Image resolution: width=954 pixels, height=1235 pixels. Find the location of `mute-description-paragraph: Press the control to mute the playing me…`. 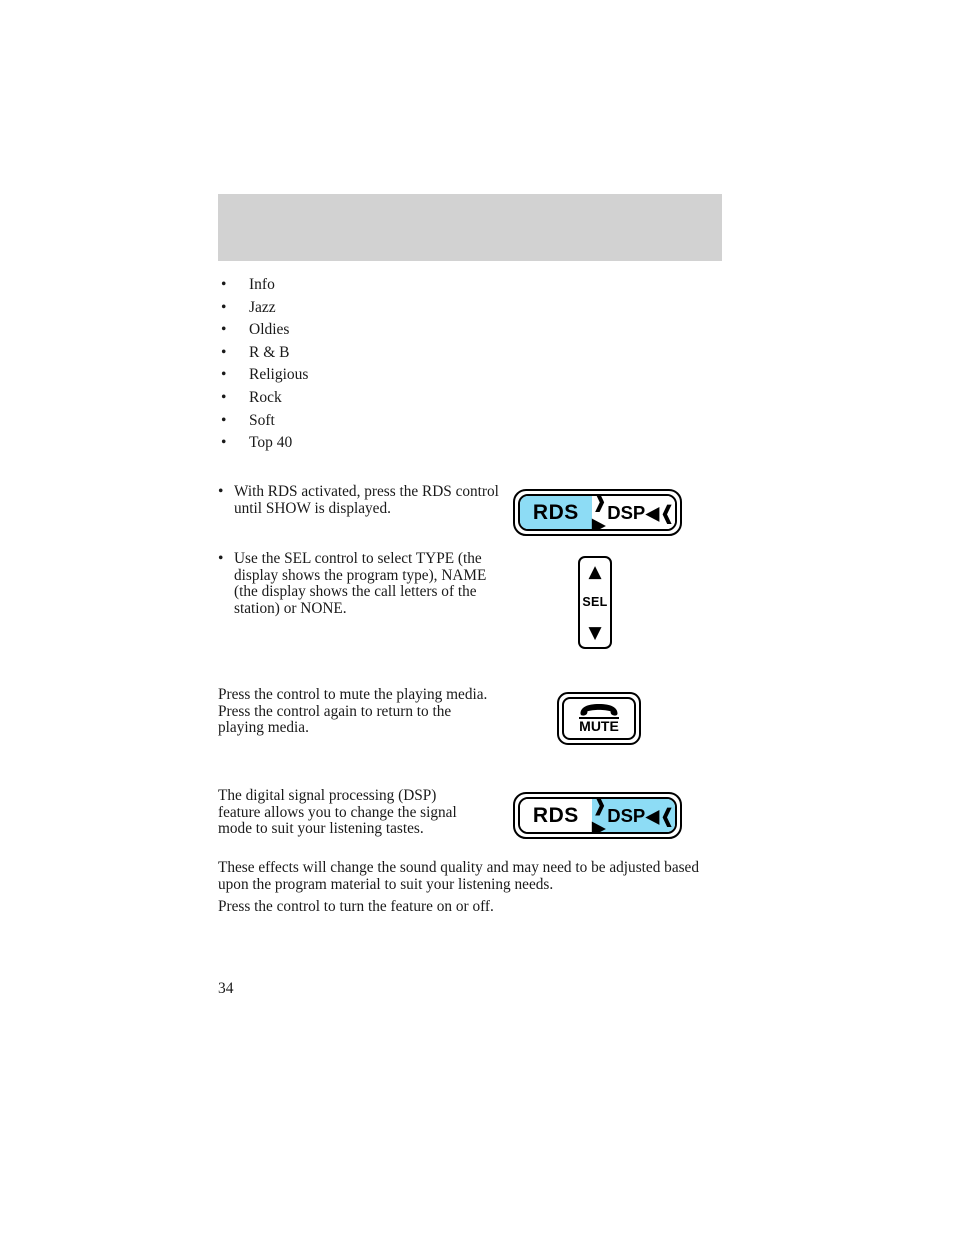

mute-description-paragraph: Press the control to mute the playing me… is located at coordinates (353, 711).